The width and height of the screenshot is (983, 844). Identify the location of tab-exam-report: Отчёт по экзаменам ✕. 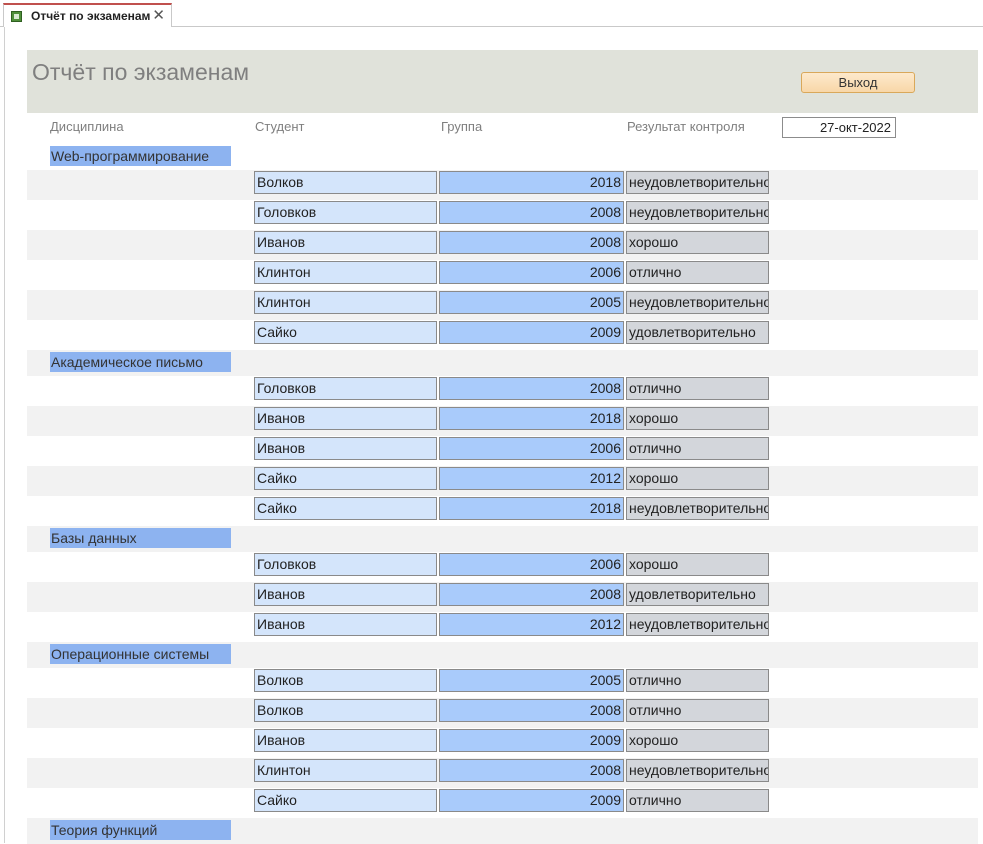
(87, 15).